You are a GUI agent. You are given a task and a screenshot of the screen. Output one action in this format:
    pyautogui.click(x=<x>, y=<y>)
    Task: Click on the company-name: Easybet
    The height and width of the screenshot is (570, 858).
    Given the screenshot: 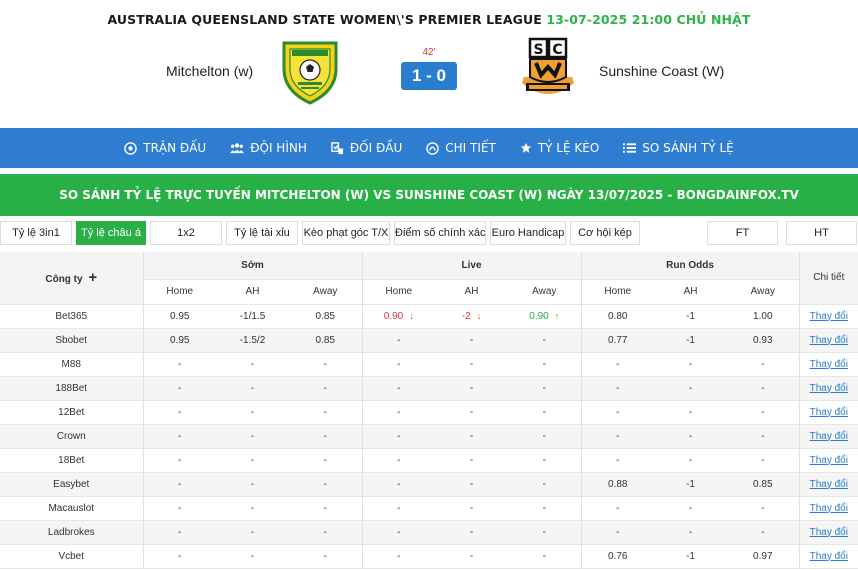 What is the action you would take?
    pyautogui.click(x=71, y=484)
    